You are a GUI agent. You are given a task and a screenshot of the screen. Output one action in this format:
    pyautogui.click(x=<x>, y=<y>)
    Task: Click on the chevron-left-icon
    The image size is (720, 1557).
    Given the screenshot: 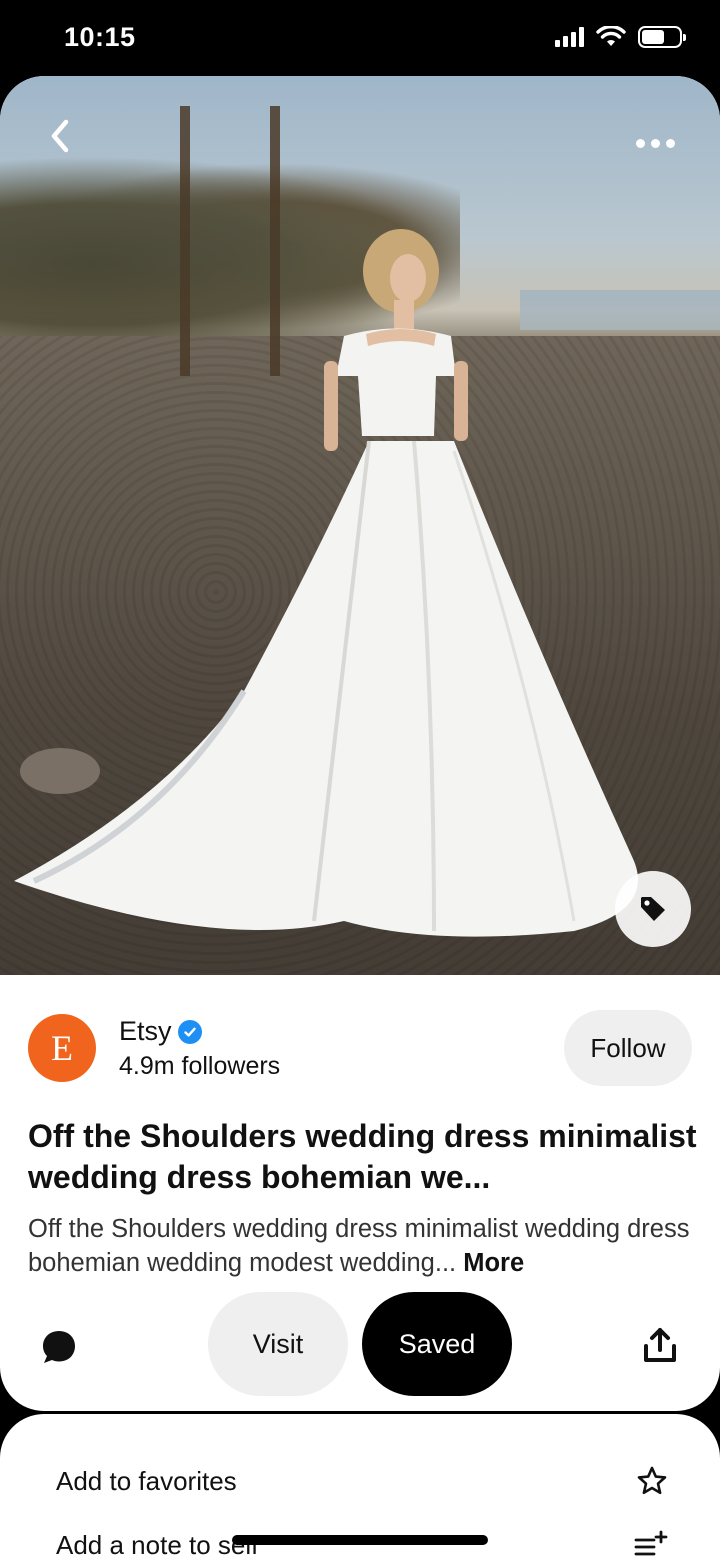 What is the action you would take?
    pyautogui.click(x=60, y=136)
    